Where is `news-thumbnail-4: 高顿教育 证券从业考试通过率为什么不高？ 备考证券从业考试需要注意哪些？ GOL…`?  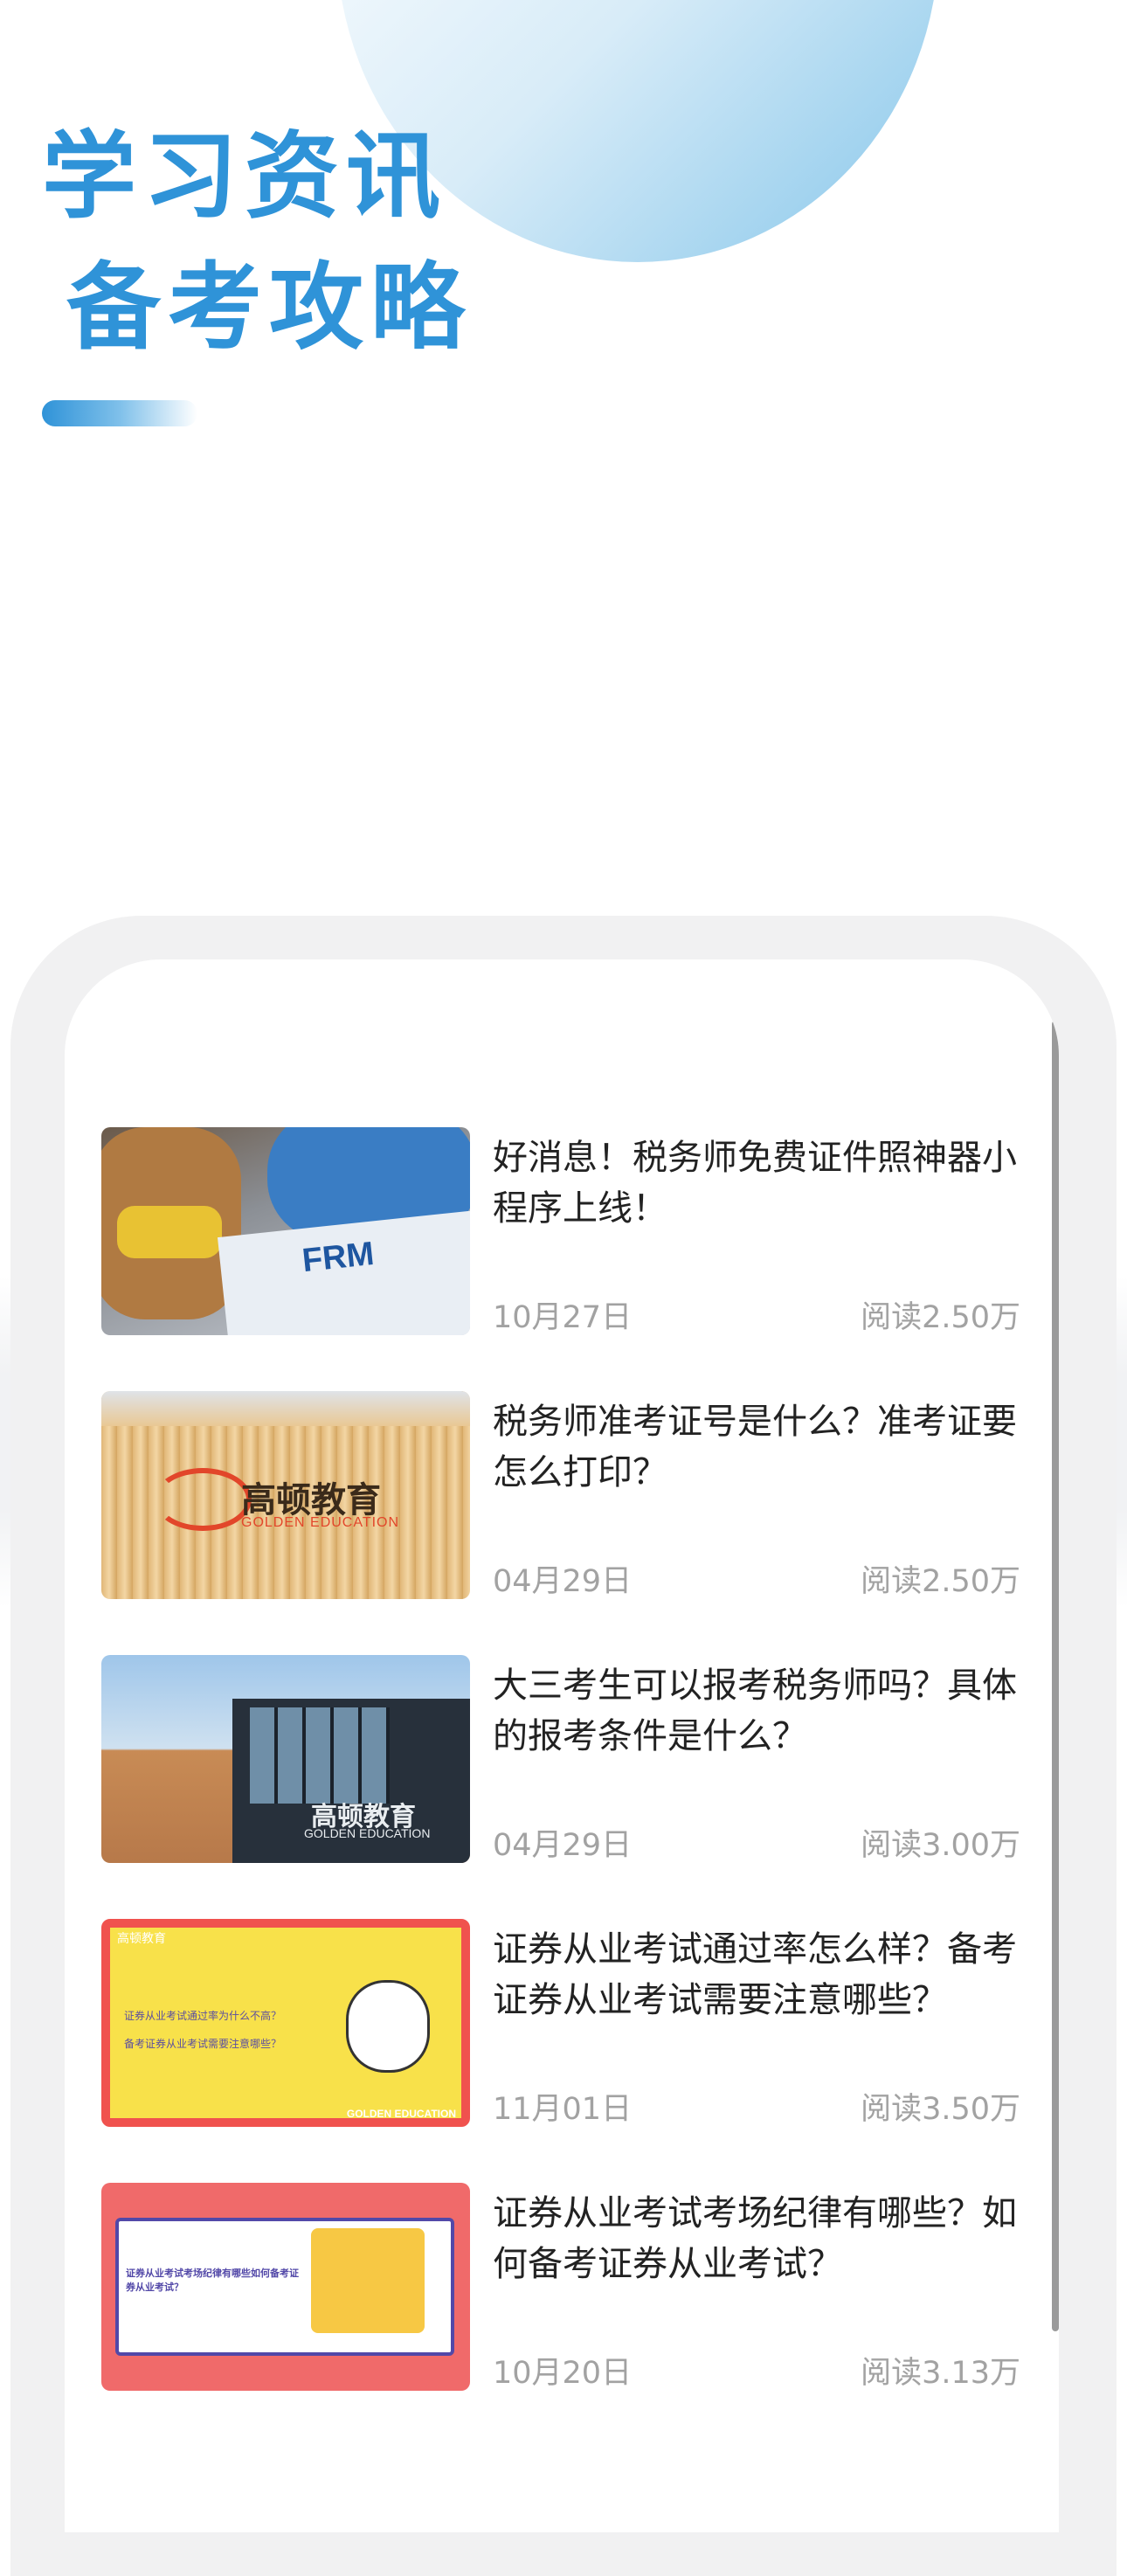
news-thumbnail-4: 高顿教育 证券从业考试通过率为什么不高？ 备考证券从业考试需要注意哪些？ GOL… is located at coordinates (285, 2023).